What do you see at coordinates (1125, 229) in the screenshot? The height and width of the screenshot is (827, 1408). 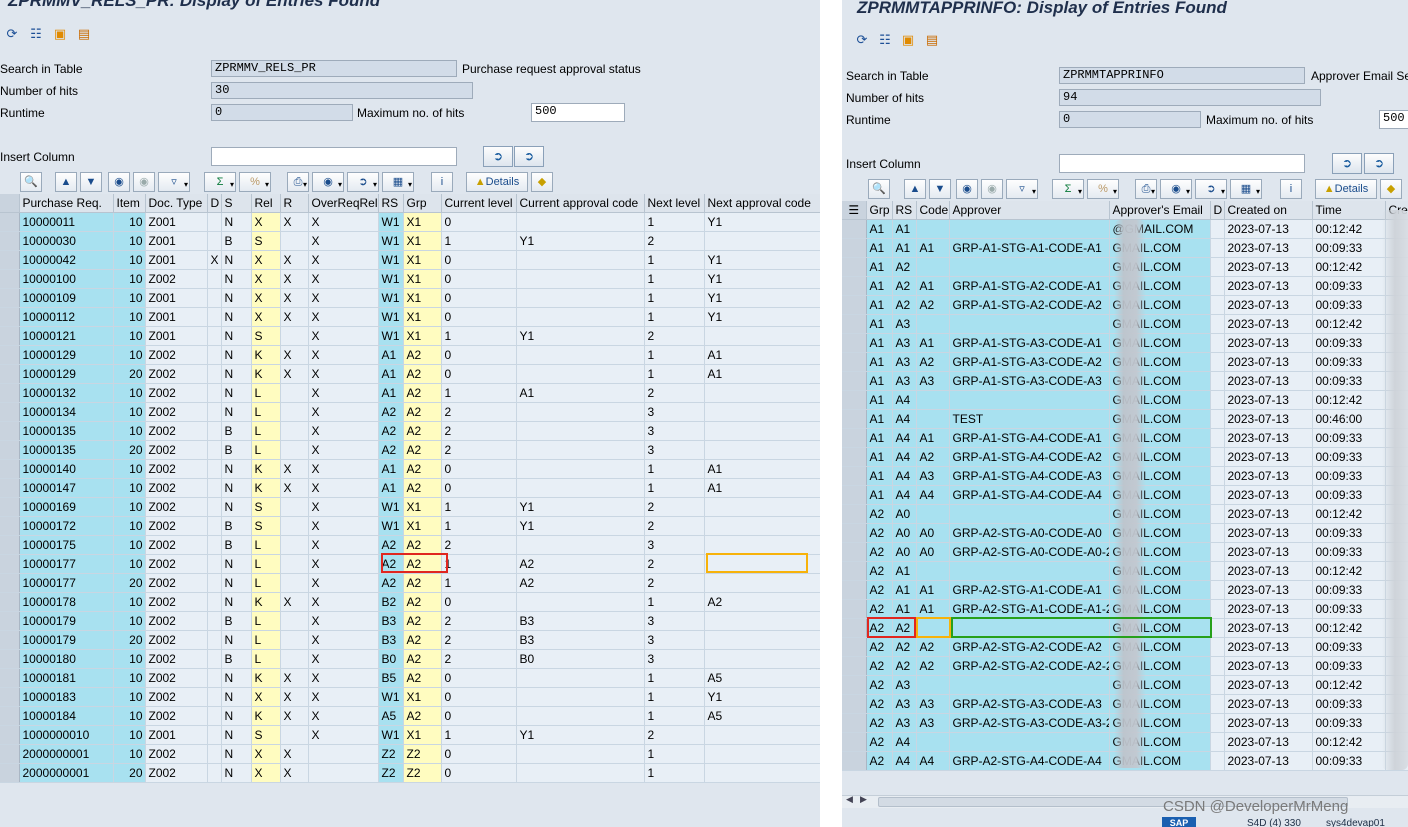 I see `table-row: A1 A1 @GMAIL.COM 2023-07-13 00:12:42` at bounding box center [1125, 229].